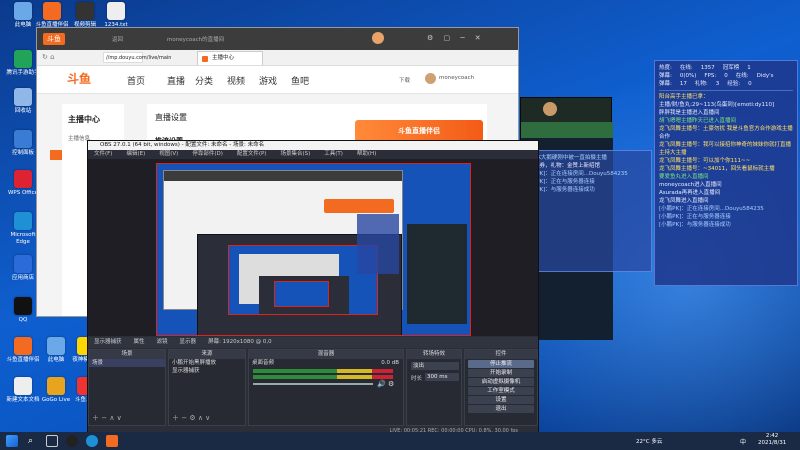 The height and width of the screenshot is (450, 800). Describe the element at coordinates (107, 418) in the screenshot. I see `scene-controls: ＋ − ∧ ∨` at that location.